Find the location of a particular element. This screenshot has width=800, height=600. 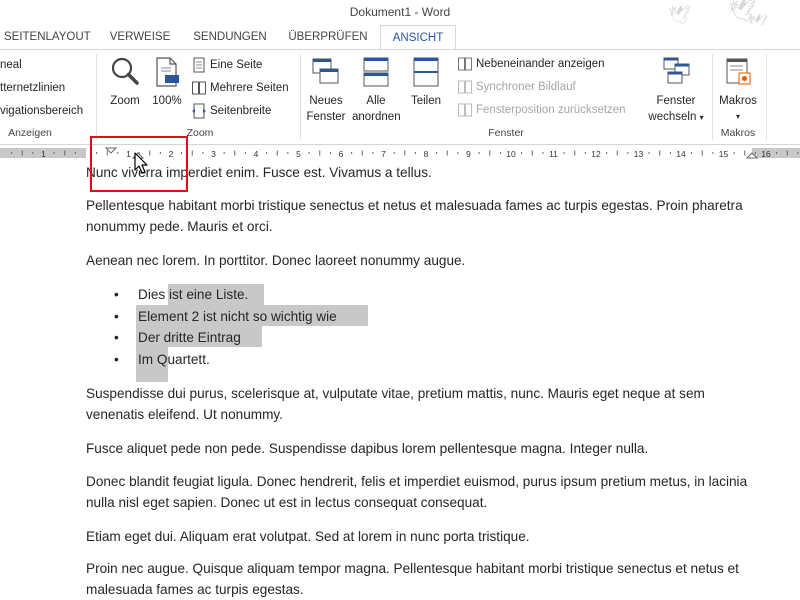

list-item-text: Im Quartett. is located at coordinates (174, 359).